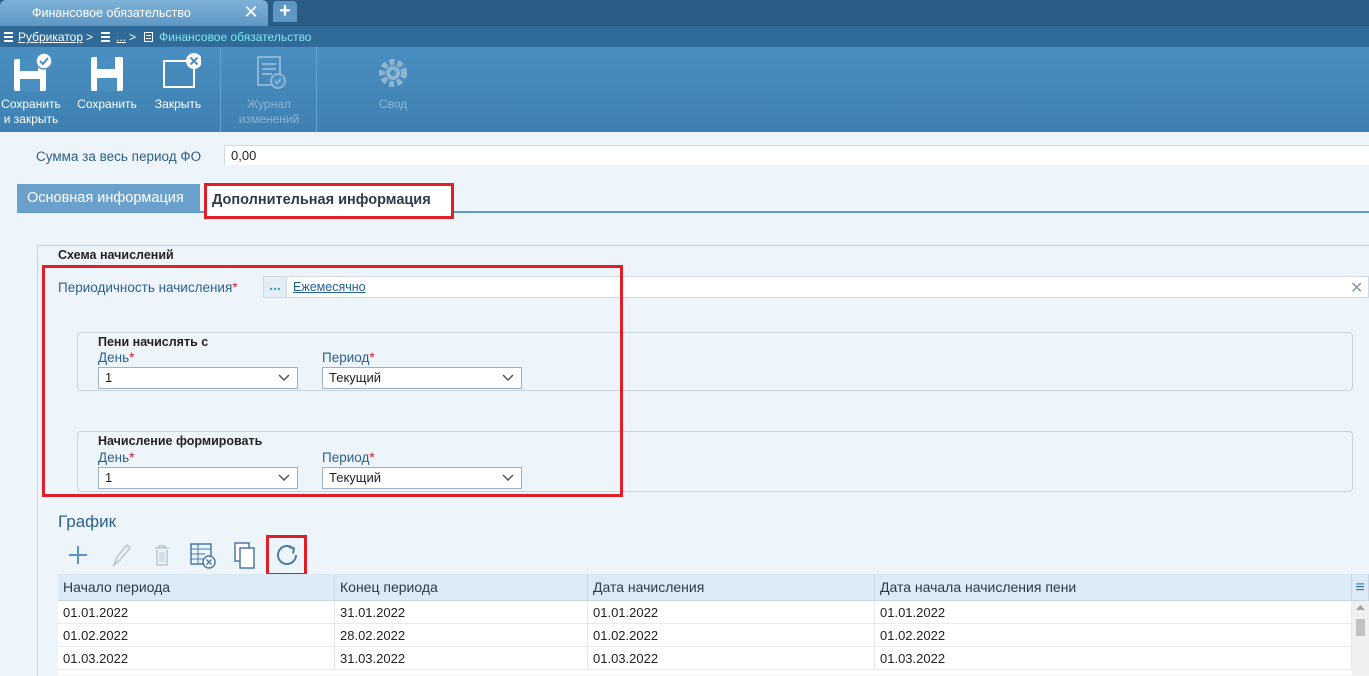 The height and width of the screenshot is (676, 1369). What do you see at coordinates (269, 119) in the screenshot?
I see `change-log-label-2: изменений` at bounding box center [269, 119].